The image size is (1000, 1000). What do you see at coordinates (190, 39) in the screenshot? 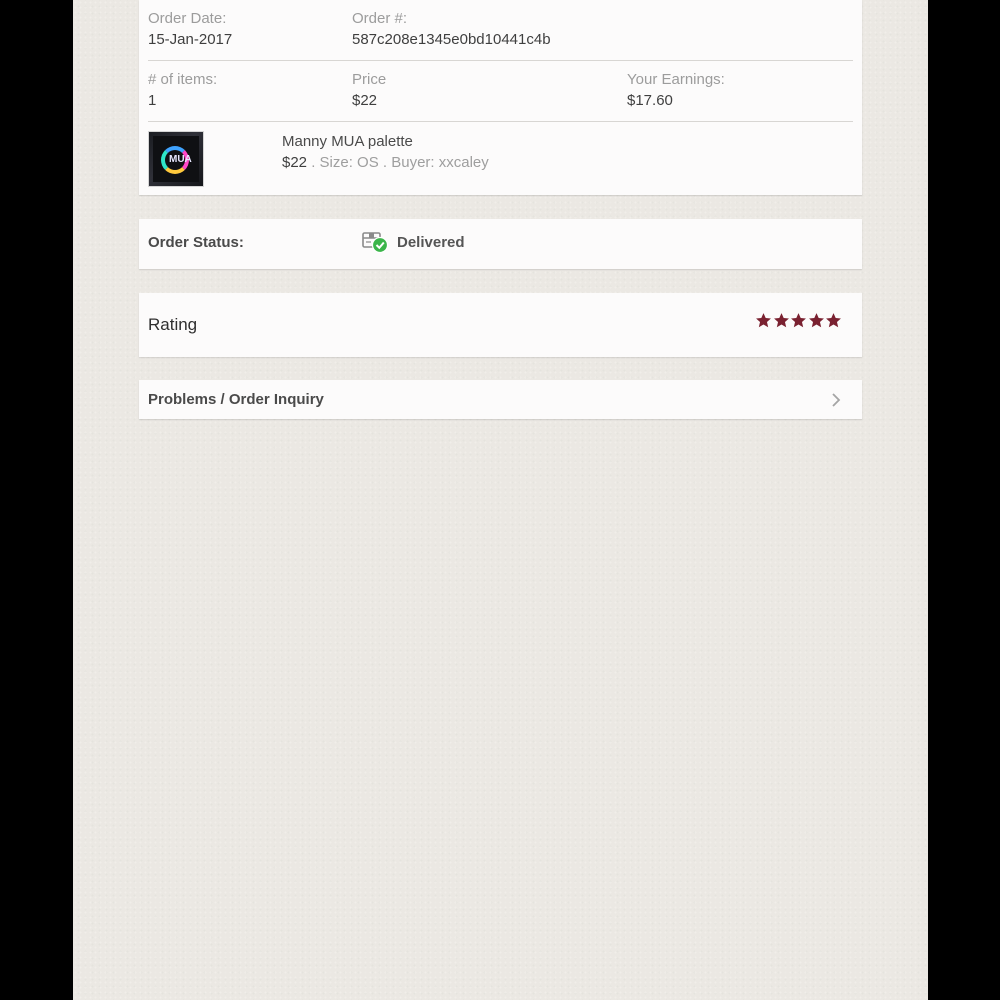
I see `order-date-value: 15-Jan-2017` at bounding box center [190, 39].